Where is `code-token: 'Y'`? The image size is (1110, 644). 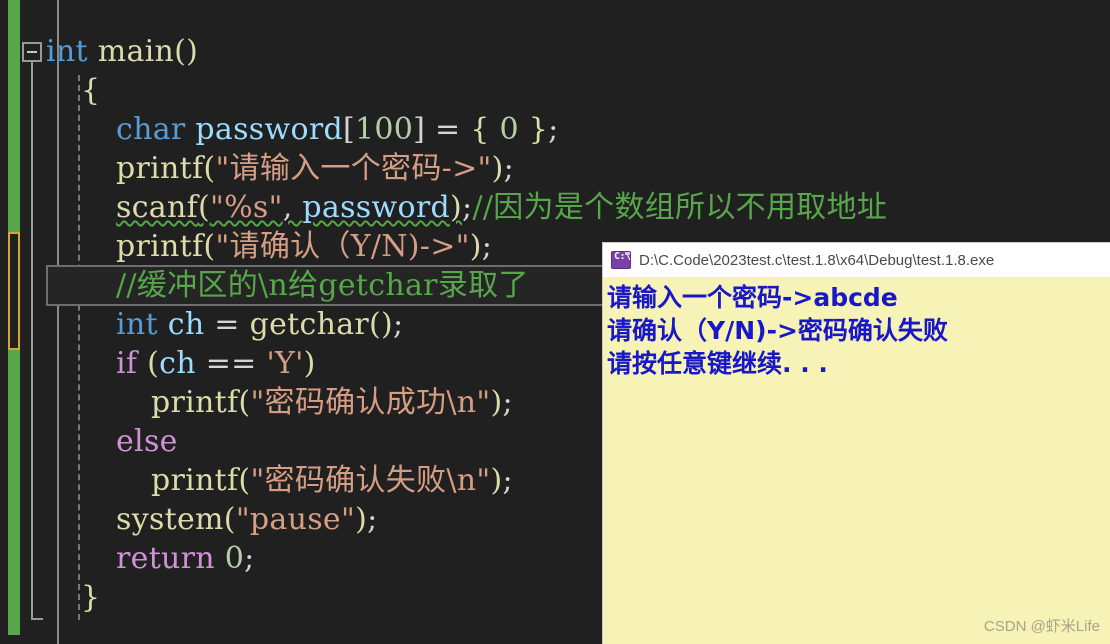 code-token: 'Y' is located at coordinates (285, 363).